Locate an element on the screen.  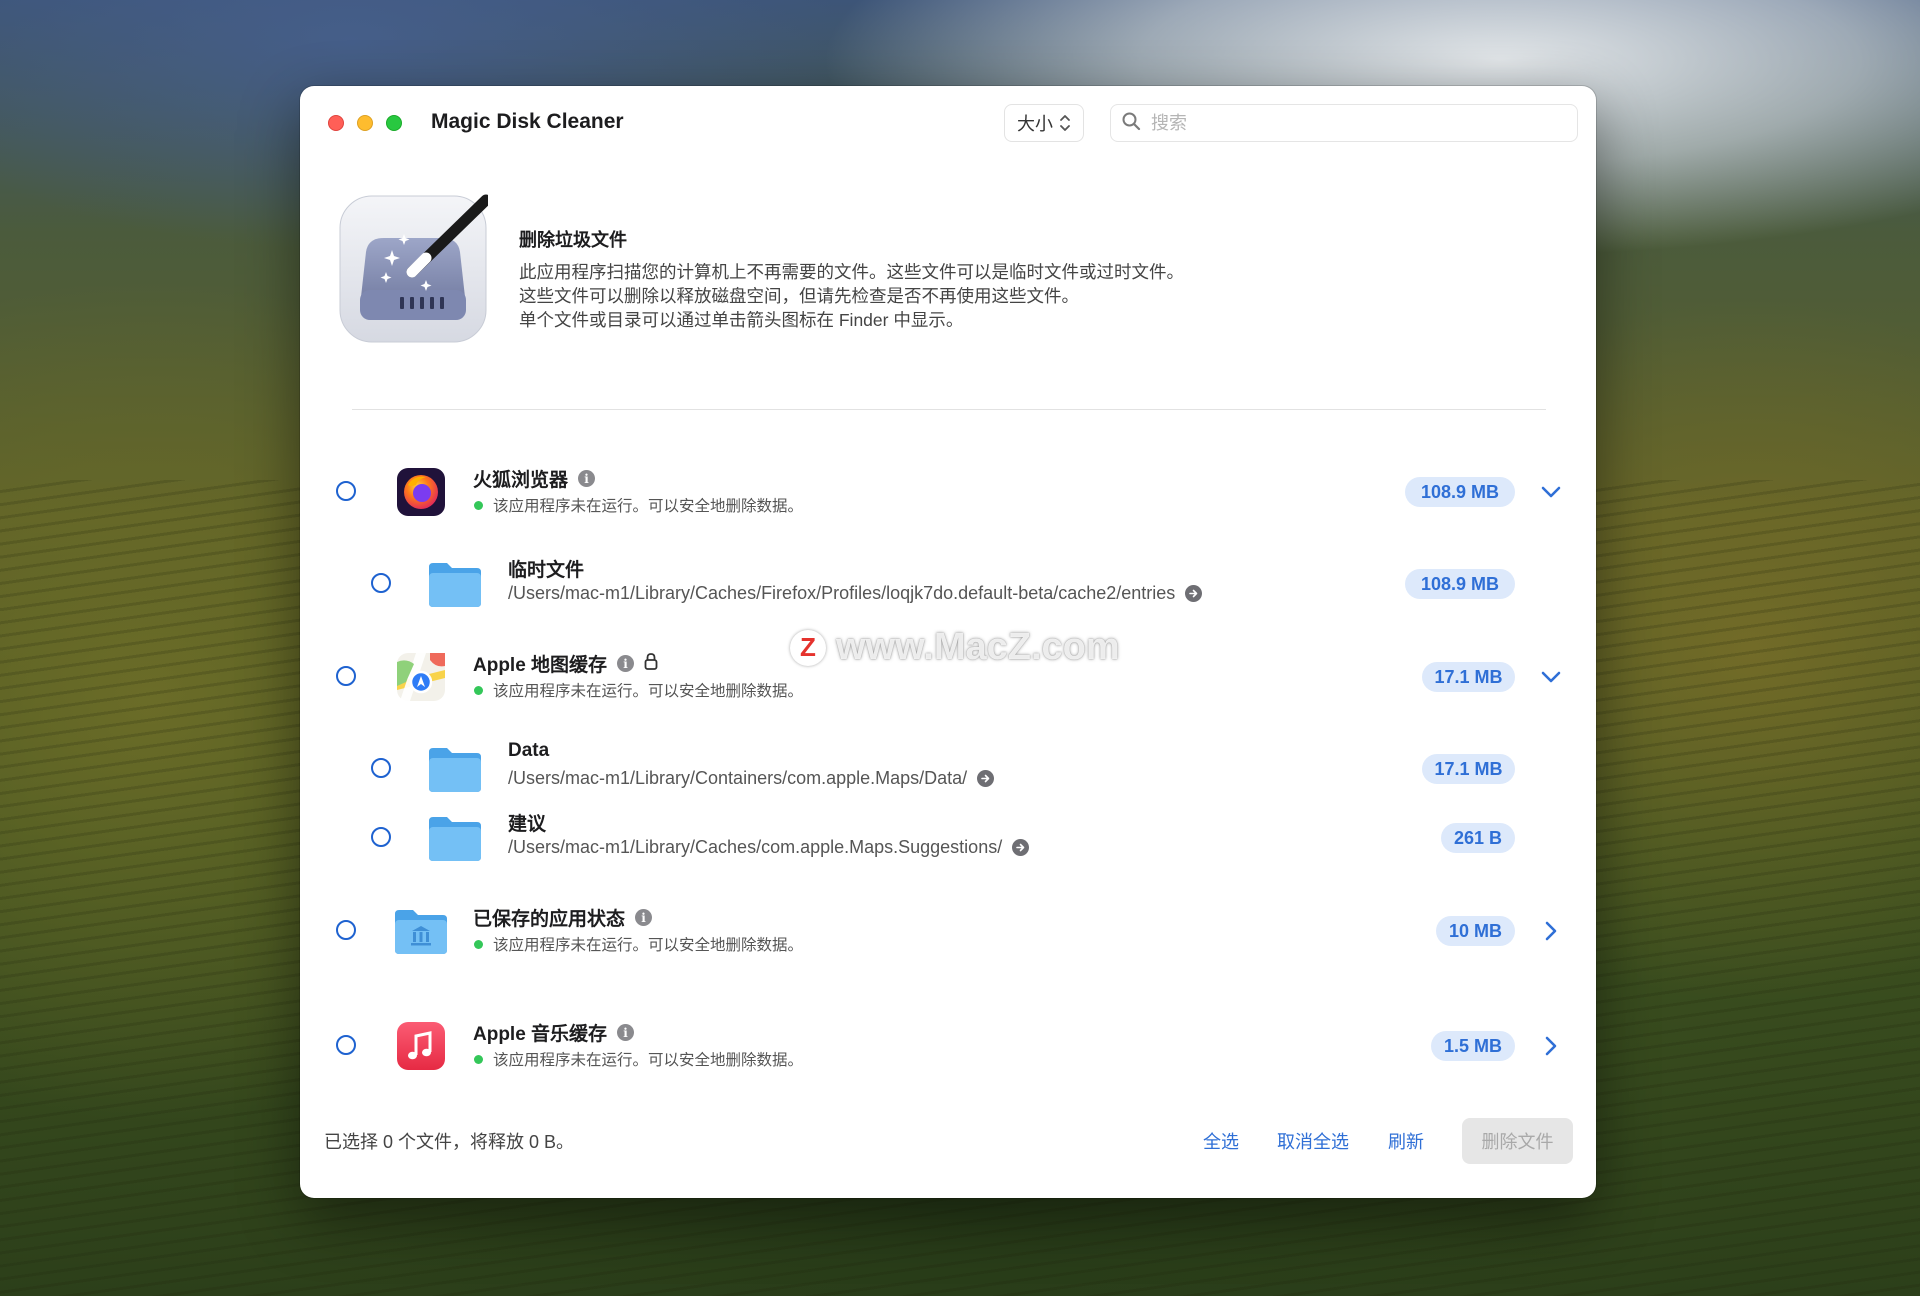
item-name: Apple 地图缓存 is located at coordinates (540, 665).